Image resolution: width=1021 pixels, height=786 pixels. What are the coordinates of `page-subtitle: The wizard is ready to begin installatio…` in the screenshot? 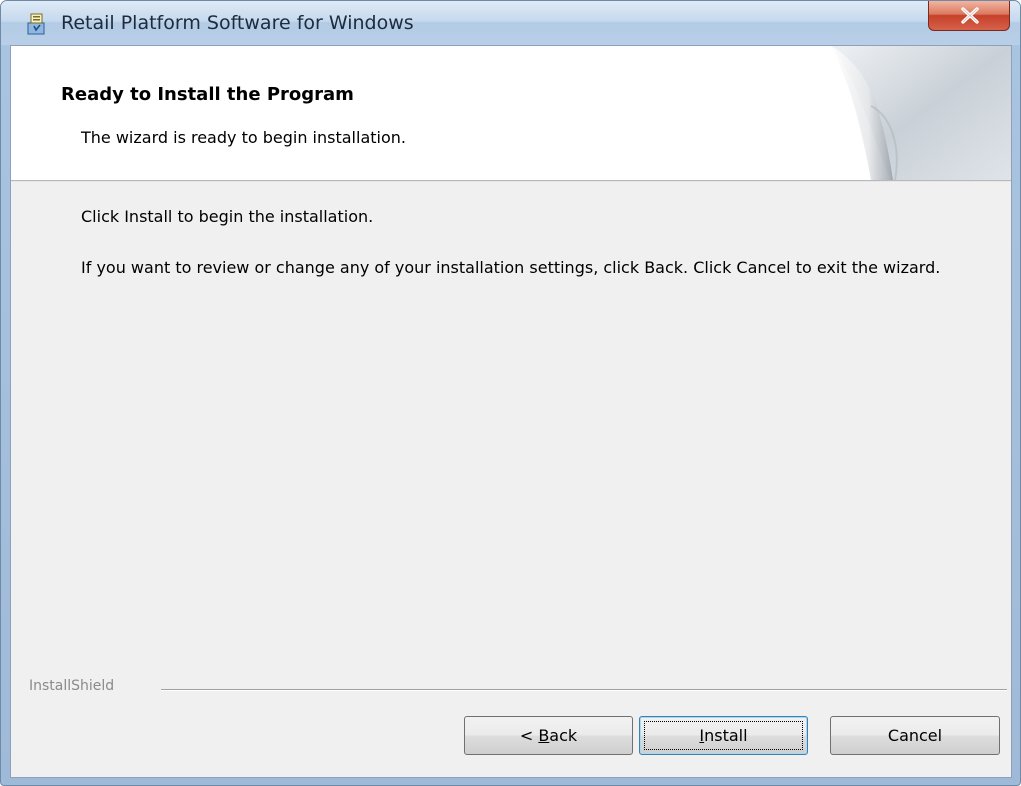 It's located at (243, 137).